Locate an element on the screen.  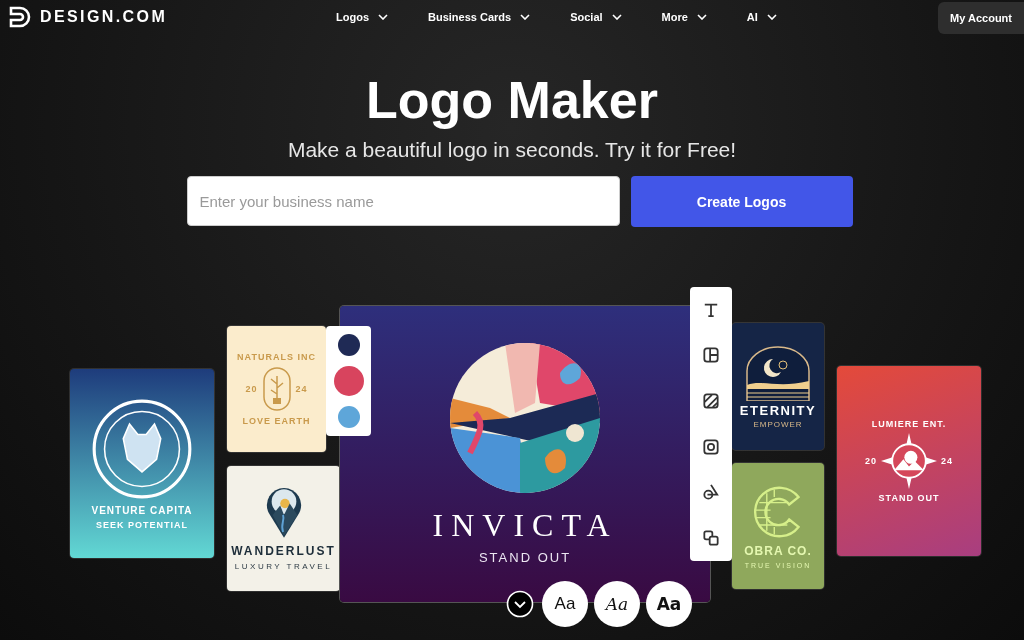
layers-tool-icon is located at coordinates (711, 538).